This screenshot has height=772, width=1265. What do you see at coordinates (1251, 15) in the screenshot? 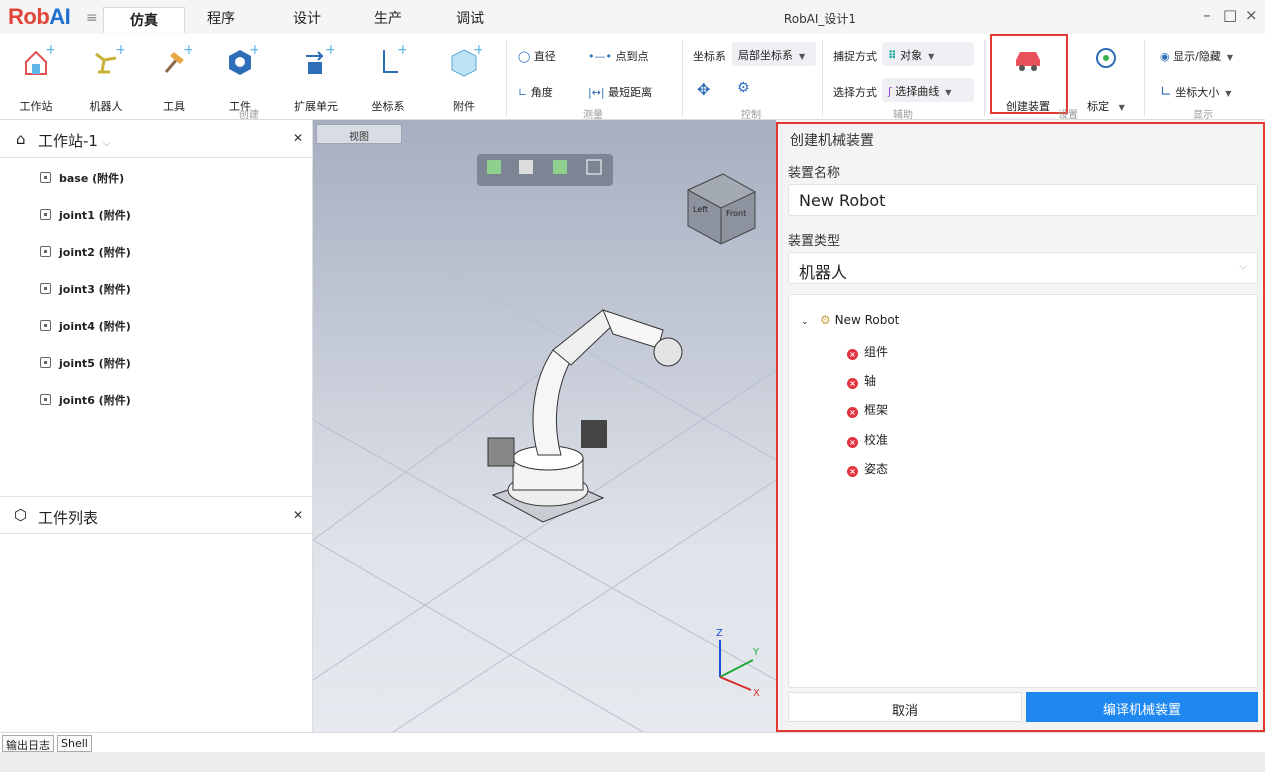
I see `close-icon: ×` at bounding box center [1251, 15].